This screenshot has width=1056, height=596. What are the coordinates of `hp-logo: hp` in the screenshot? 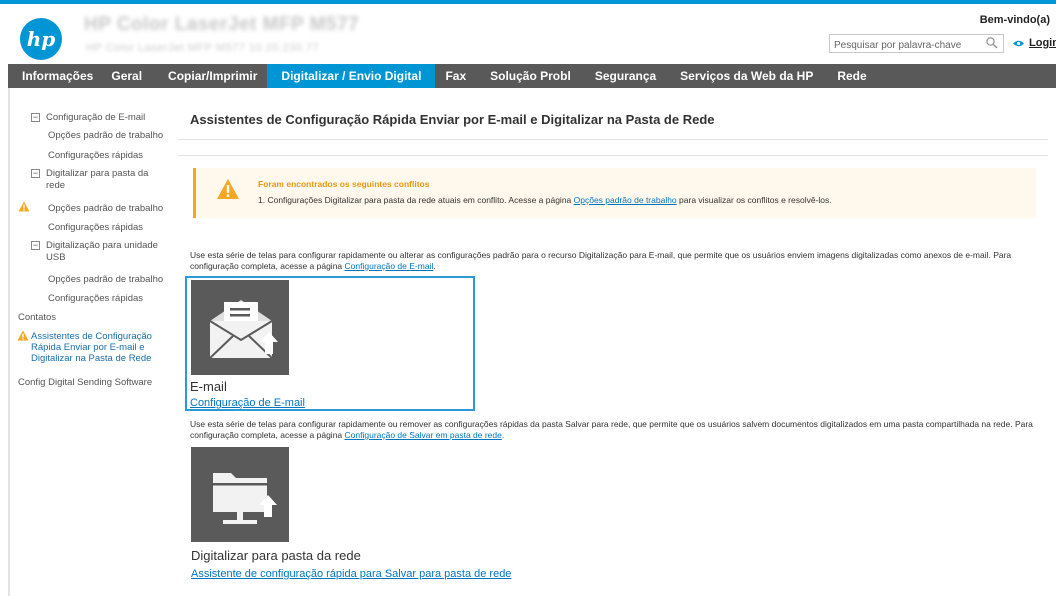 It's located at (41, 39).